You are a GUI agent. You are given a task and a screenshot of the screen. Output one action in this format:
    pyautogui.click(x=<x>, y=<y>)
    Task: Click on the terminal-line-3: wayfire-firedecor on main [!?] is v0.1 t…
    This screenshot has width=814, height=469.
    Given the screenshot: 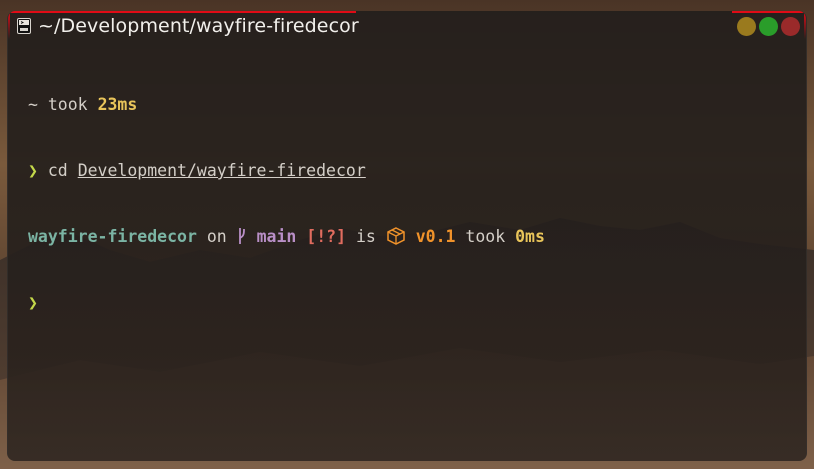 What is the action you would take?
    pyautogui.click(x=286, y=237)
    